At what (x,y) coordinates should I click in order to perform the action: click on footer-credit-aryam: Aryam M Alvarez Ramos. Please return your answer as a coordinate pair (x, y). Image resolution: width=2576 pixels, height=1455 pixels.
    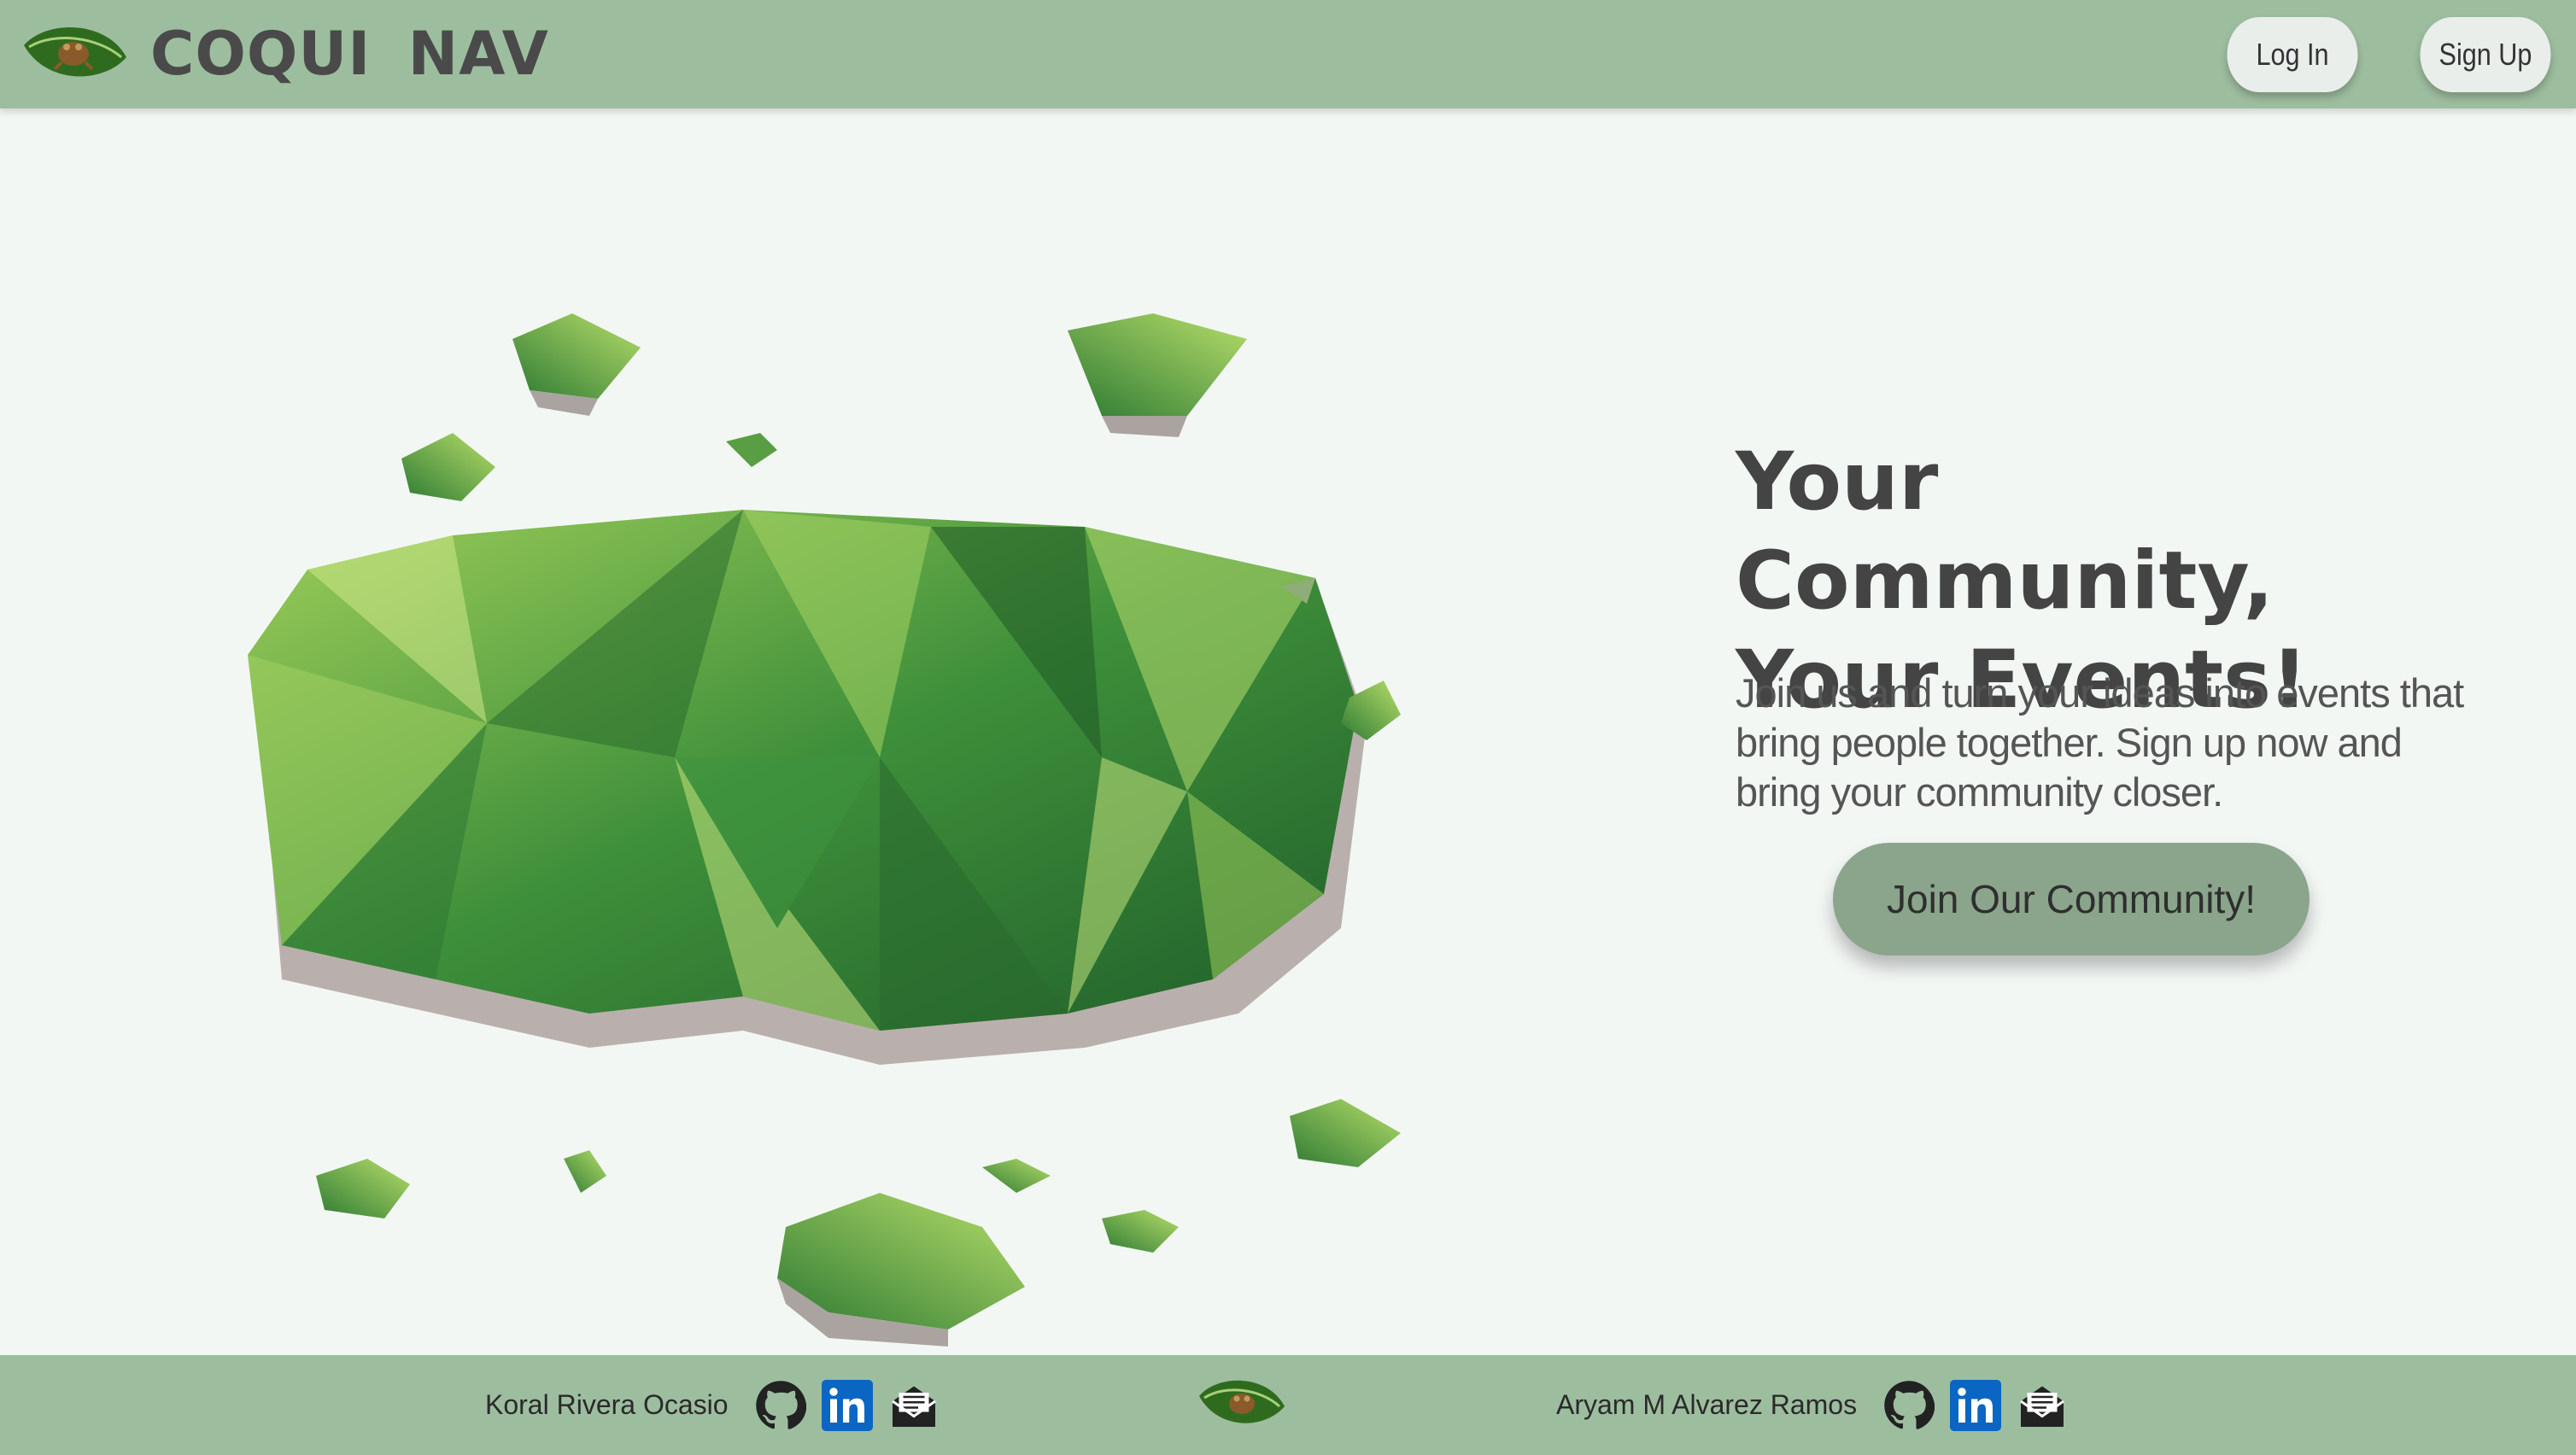
    Looking at the image, I should click on (1819, 1405).